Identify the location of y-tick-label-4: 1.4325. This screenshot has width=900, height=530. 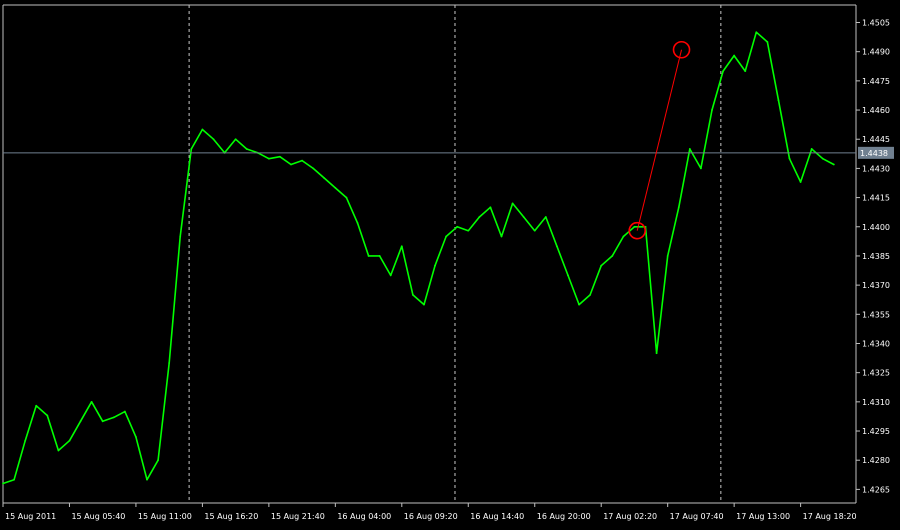
(876, 373).